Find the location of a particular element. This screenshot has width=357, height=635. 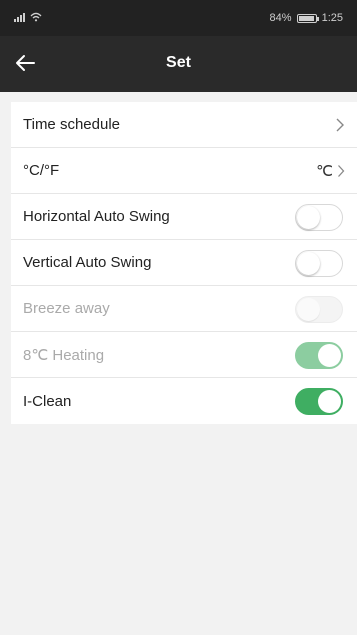

top-app-bar: Set is located at coordinates (178, 64).